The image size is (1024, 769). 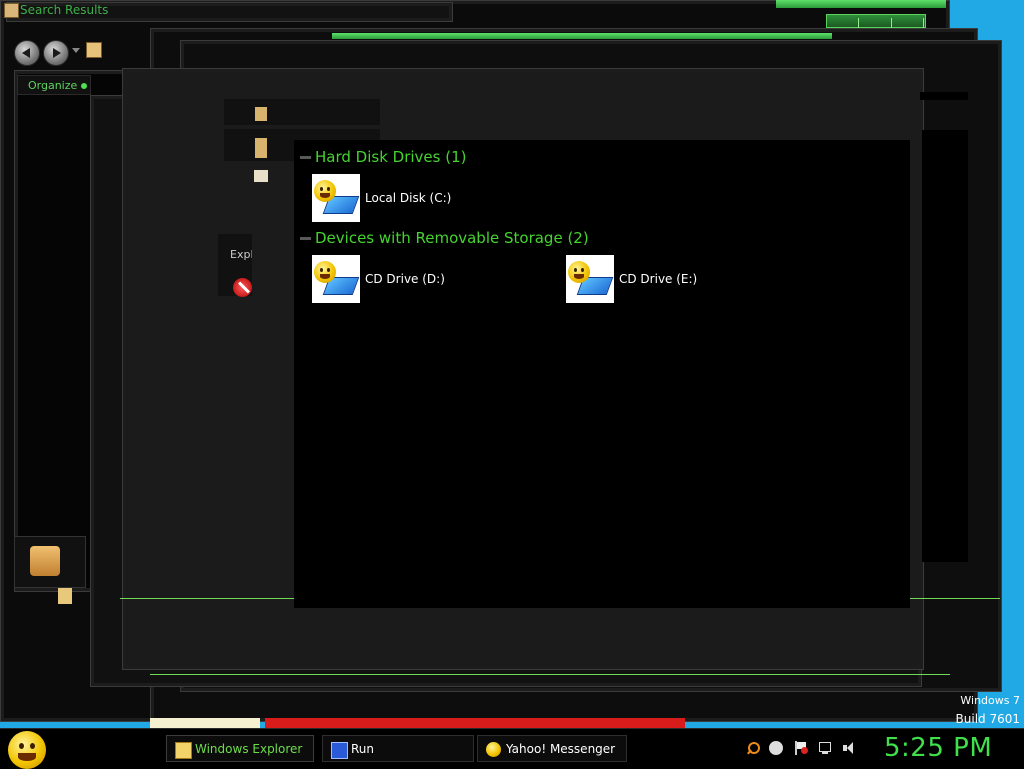 I want to click on group-header-removable: Devices with Removable Storage (2), so click(x=444, y=238).